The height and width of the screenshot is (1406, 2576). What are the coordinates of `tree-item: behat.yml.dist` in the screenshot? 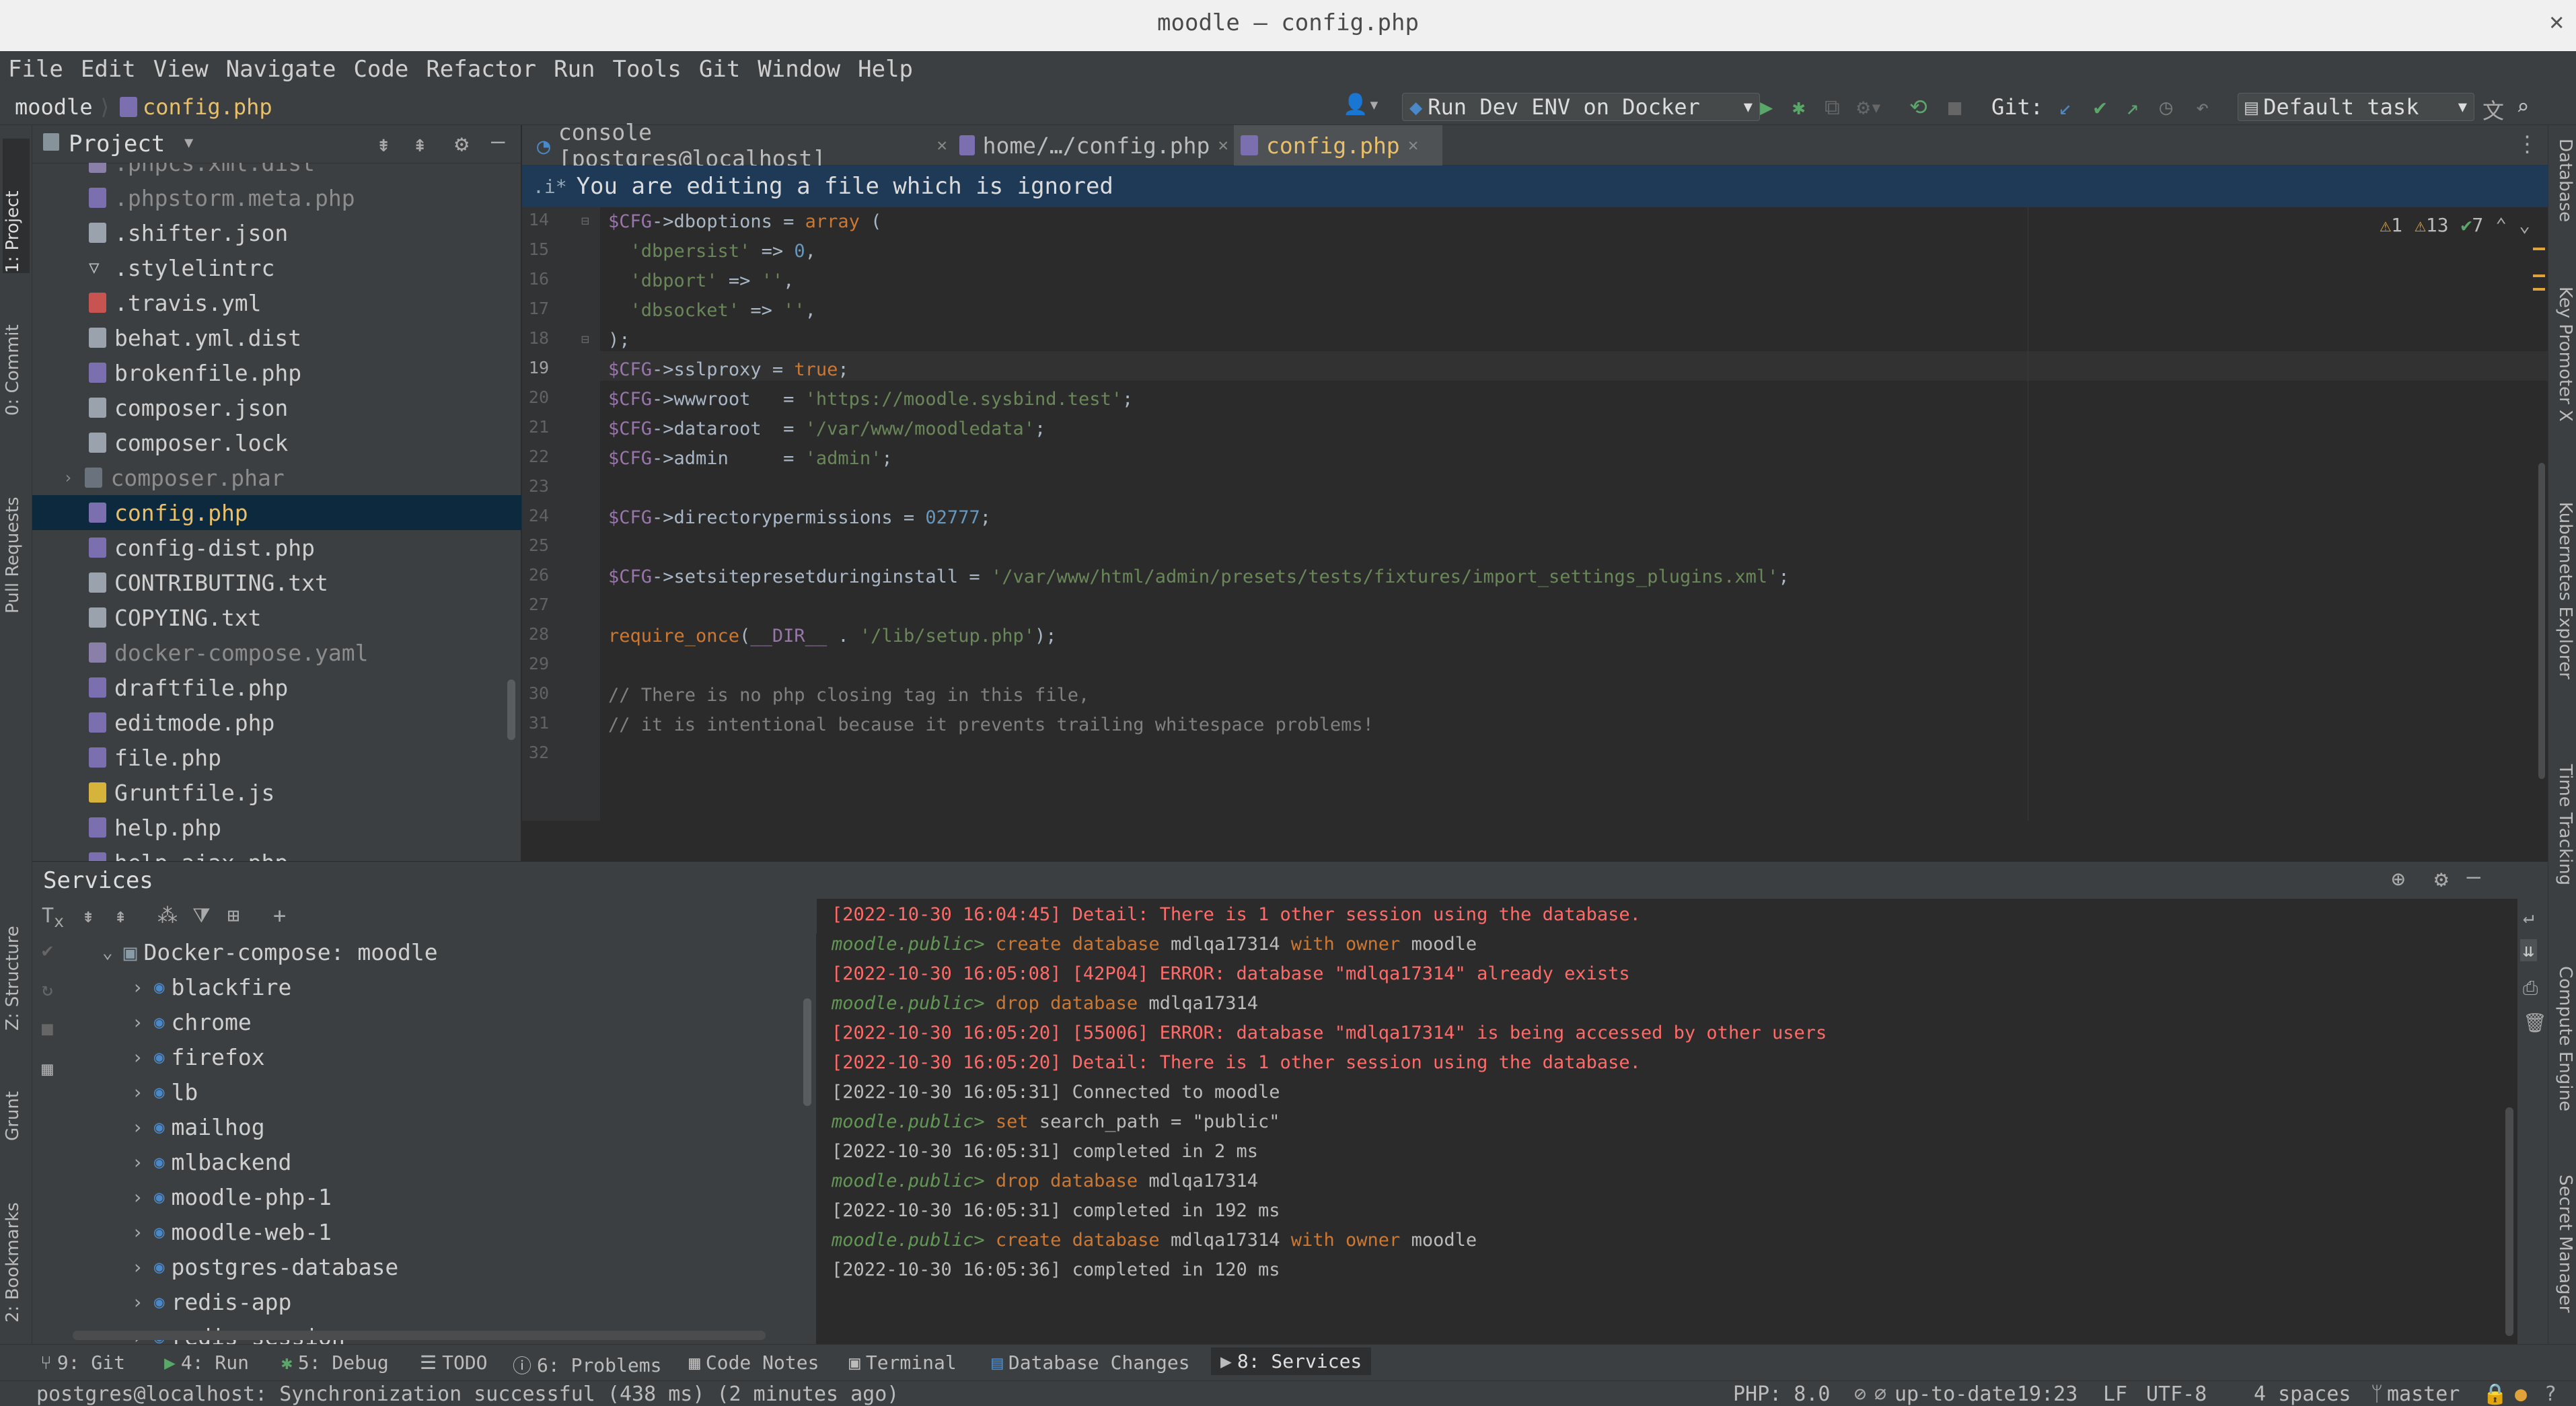 It's located at (276, 337).